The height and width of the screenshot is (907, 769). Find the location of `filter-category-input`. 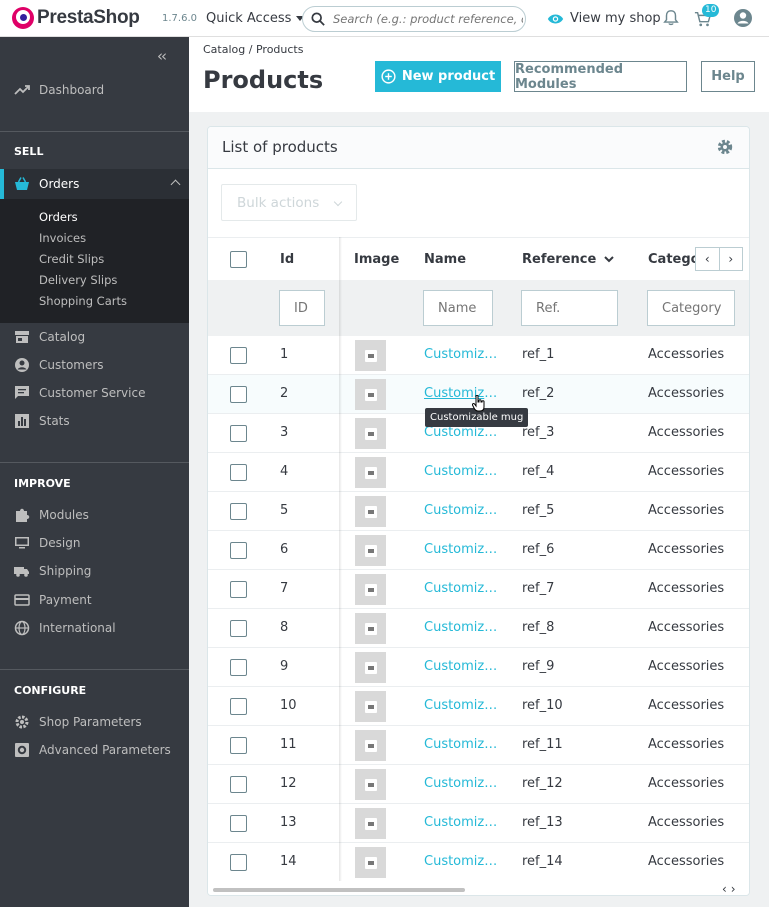

filter-category-input is located at coordinates (691, 308).